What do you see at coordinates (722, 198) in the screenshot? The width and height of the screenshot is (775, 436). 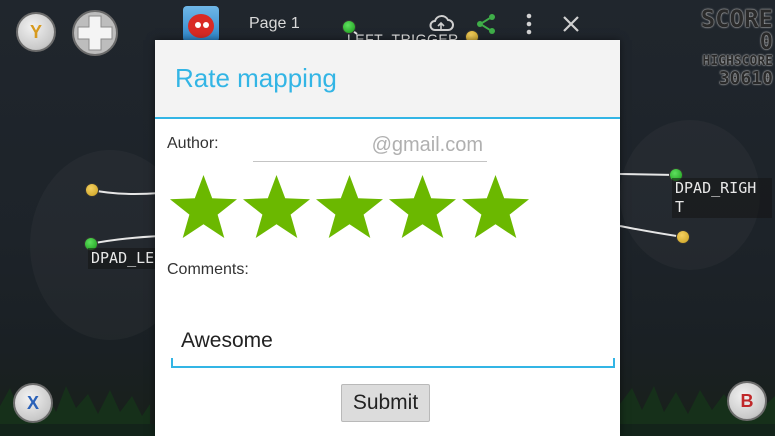 I see `dpad-right-mapping-label: DPAD_RIGH T` at bounding box center [722, 198].